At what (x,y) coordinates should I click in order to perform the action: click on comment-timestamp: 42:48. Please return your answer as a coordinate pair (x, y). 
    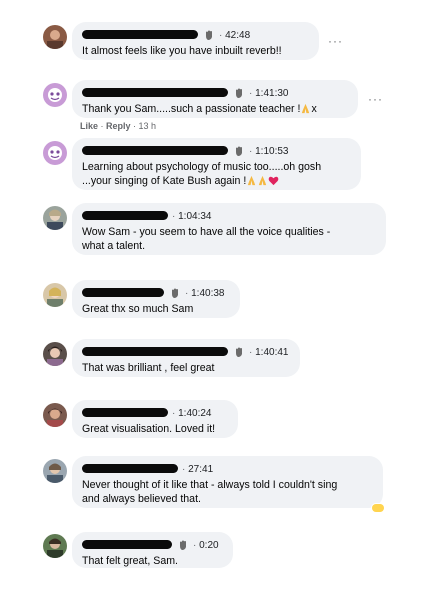
    Looking at the image, I should click on (234, 35).